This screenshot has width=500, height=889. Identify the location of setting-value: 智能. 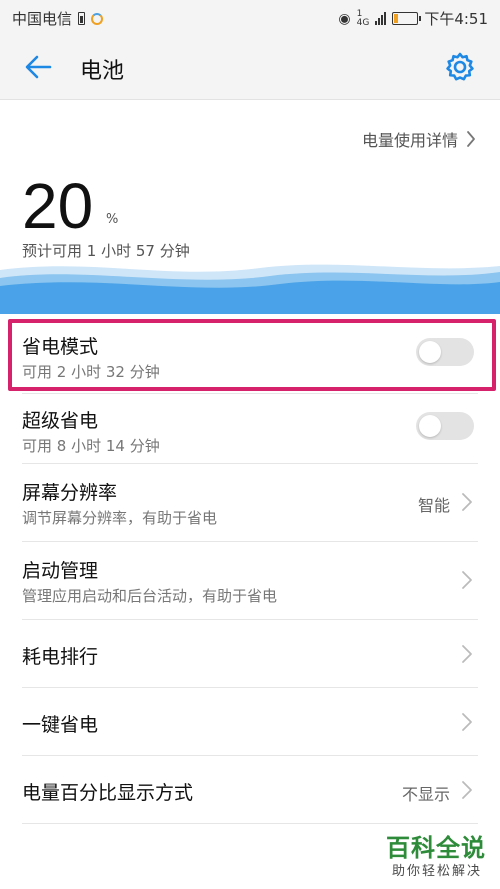
(433, 505).